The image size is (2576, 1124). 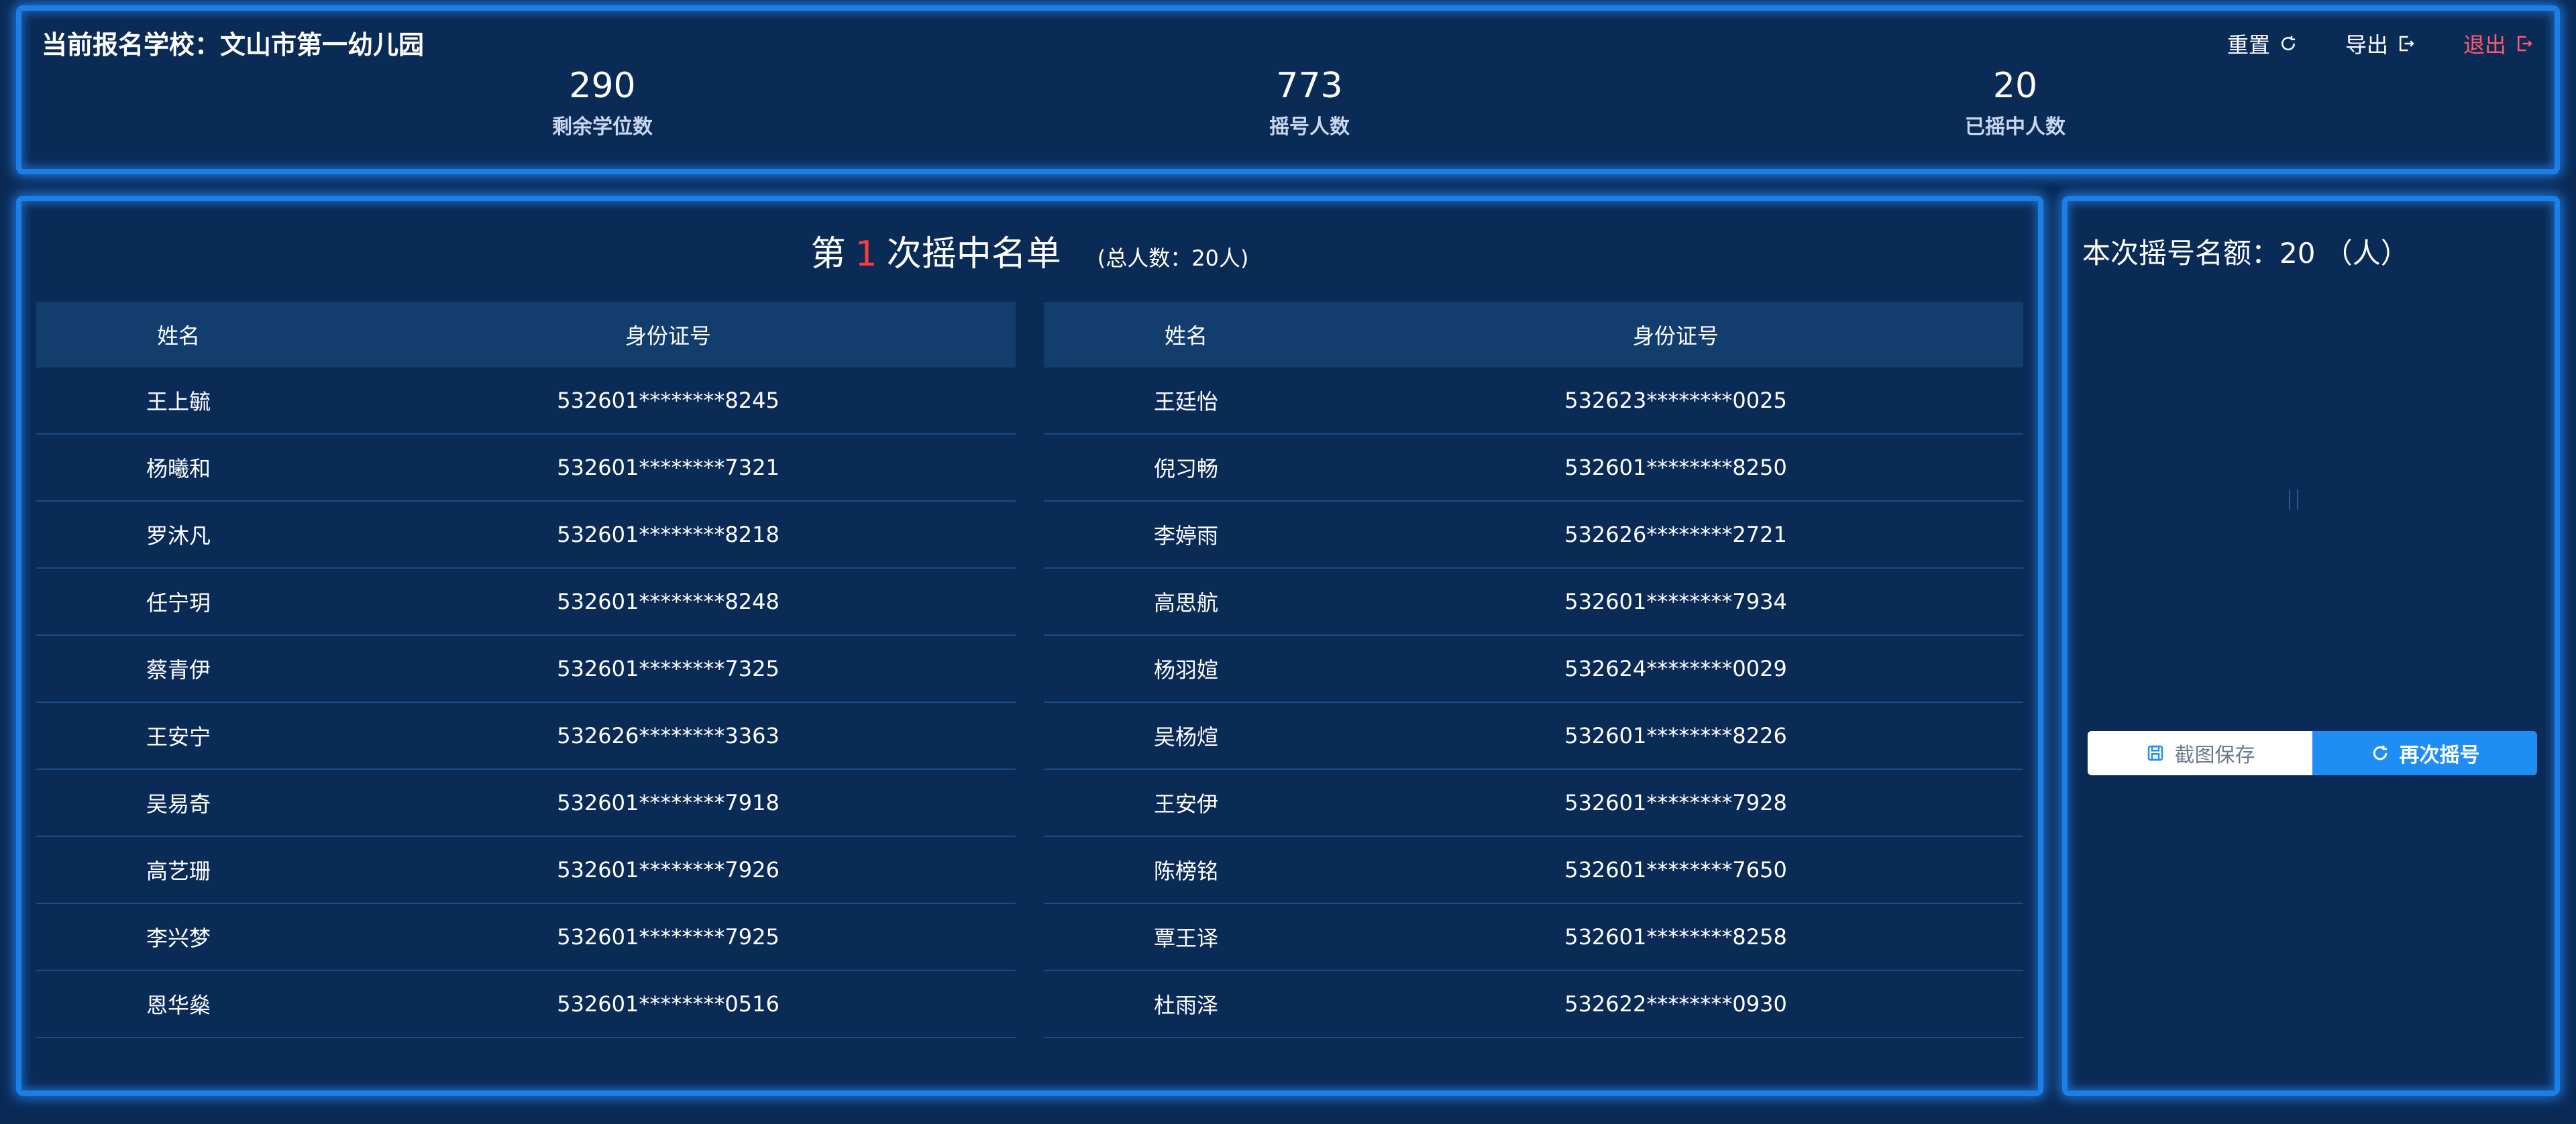 I want to click on quota-label: 本次摇号名额：20 （人）, so click(x=2245, y=254).